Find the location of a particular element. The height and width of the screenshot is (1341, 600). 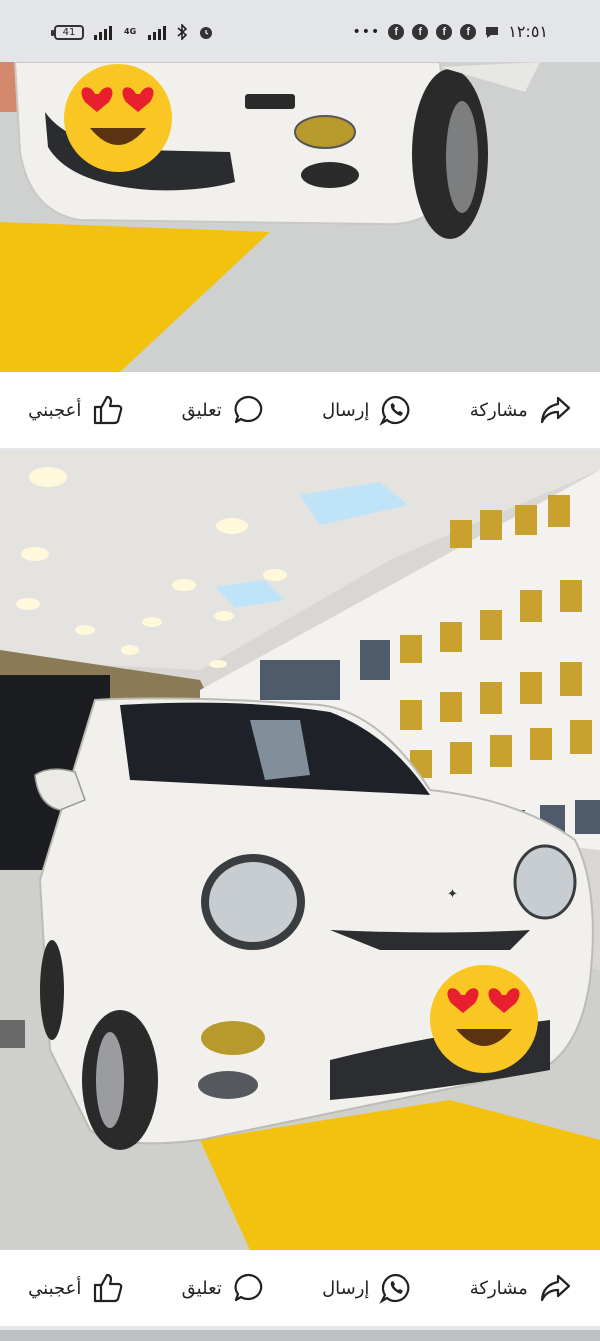

bluetooth-icon is located at coordinates (182, 32).